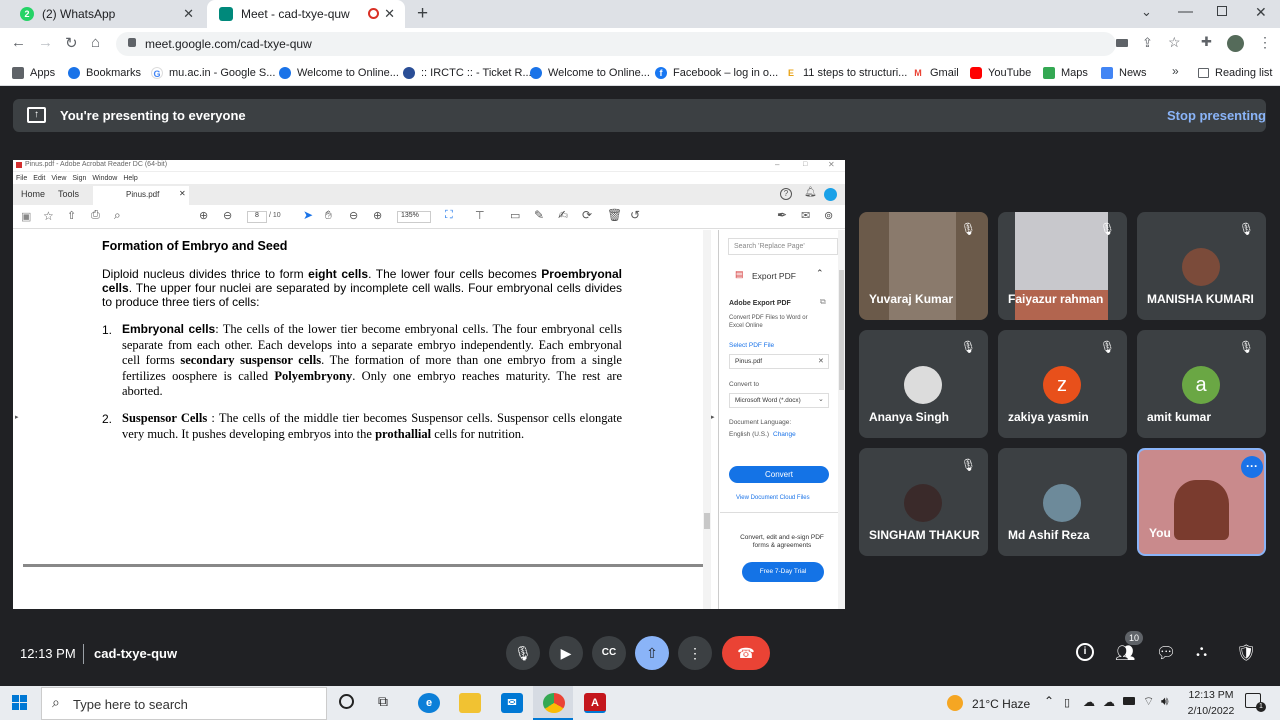 This screenshot has width=1280, height=720. Describe the element at coordinates (841, 330) in the screenshot. I see `pane-scrollbar-thumb` at that location.